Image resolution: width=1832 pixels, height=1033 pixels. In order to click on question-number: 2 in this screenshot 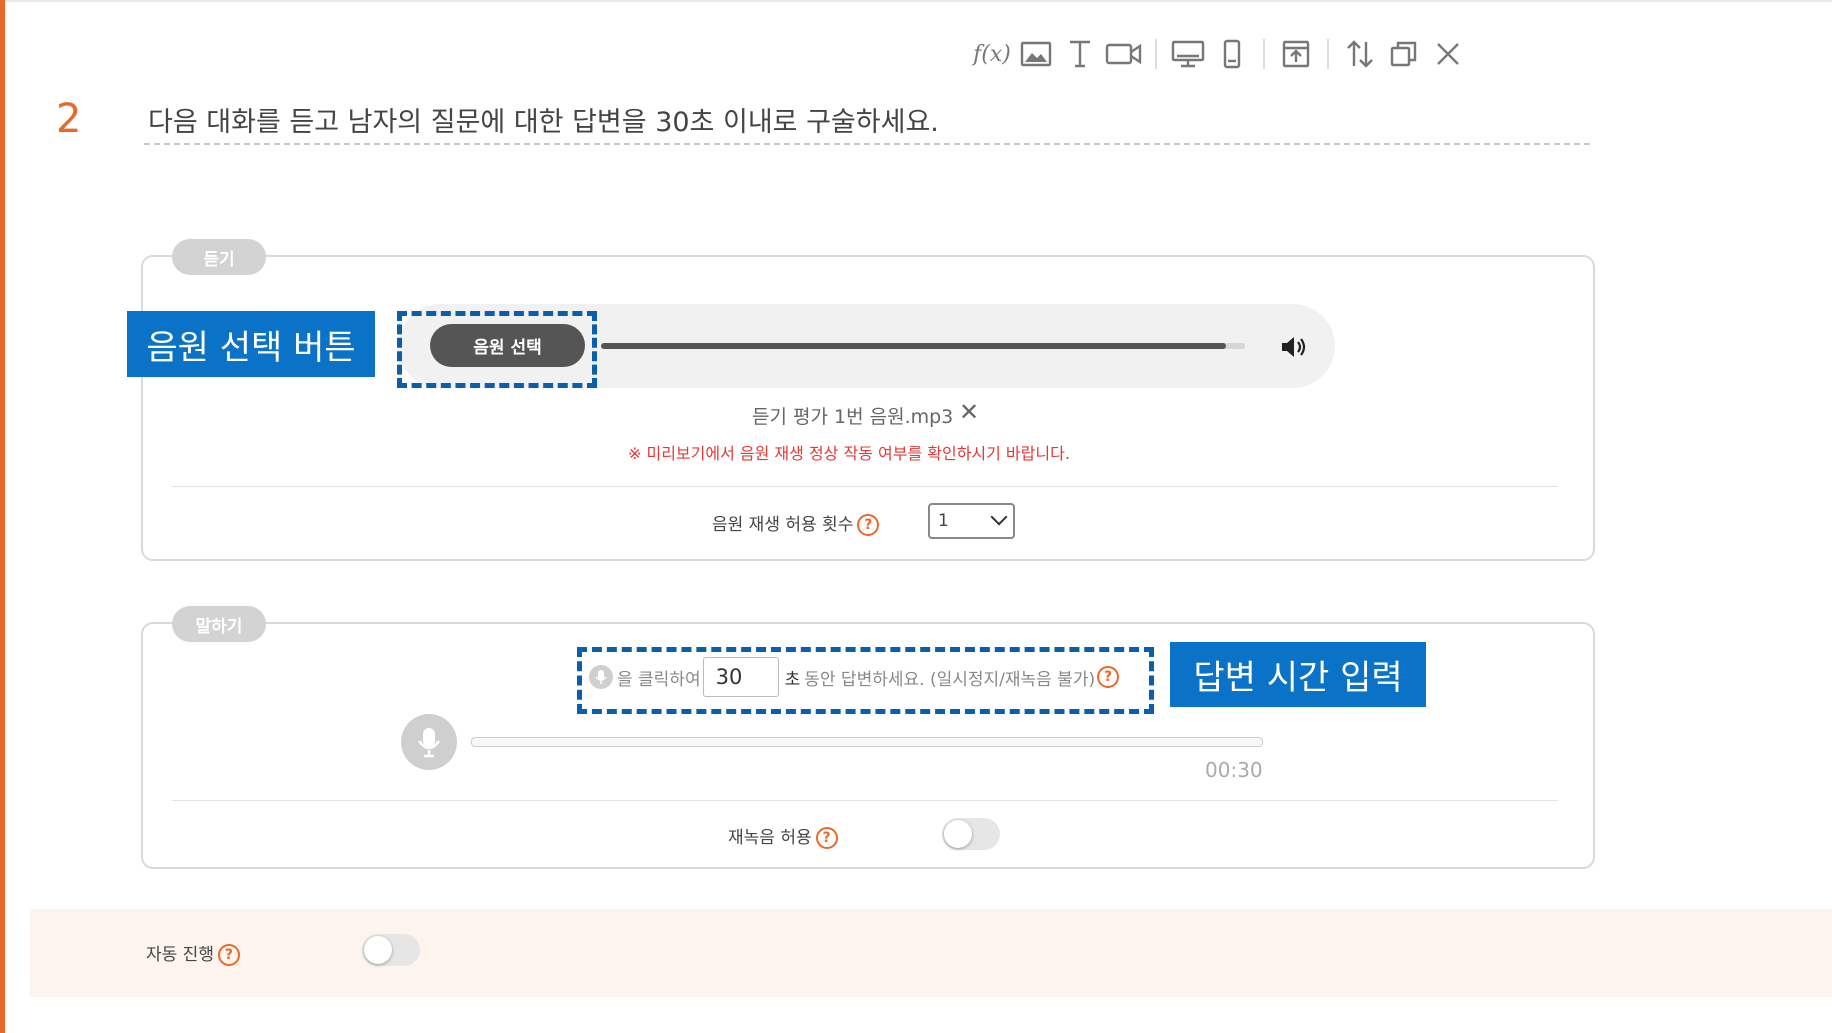, I will do `click(69, 119)`.